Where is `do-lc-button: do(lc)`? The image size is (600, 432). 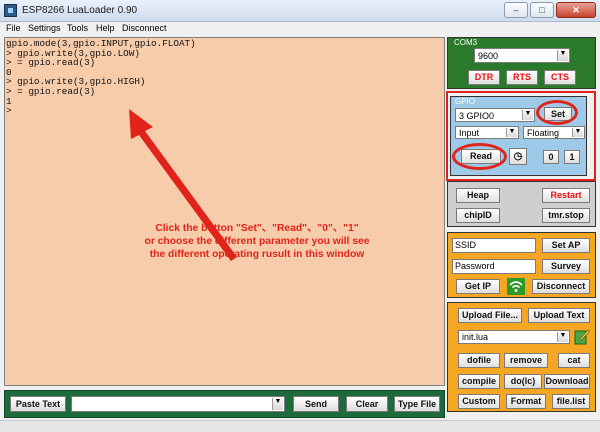
do-lc-button: do(lc) is located at coordinates (523, 381).